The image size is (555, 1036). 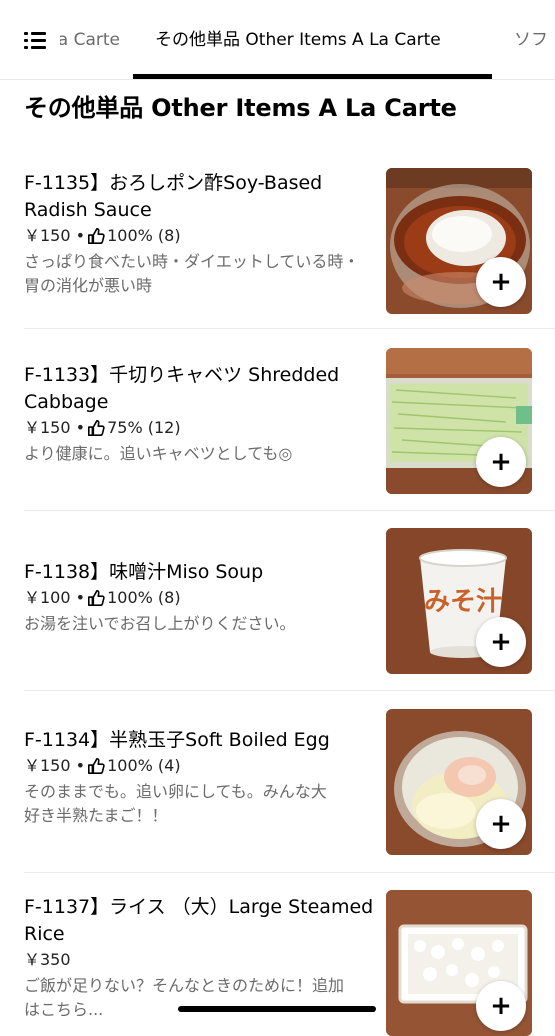 I want to click on menu-item-name: F-1138】味噌汁Miso Soup, so click(x=144, y=572).